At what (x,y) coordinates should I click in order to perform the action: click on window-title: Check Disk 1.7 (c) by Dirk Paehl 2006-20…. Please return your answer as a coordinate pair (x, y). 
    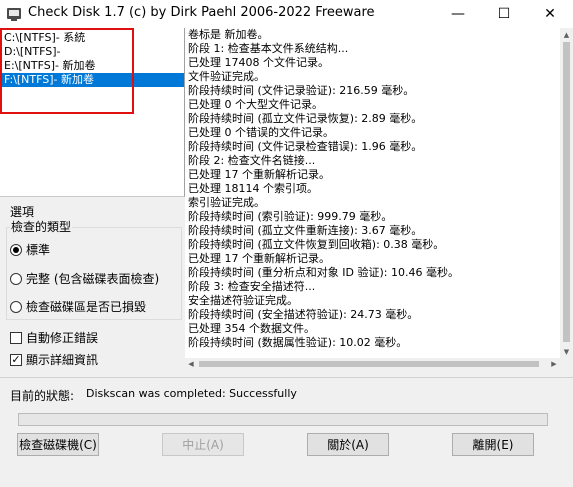
    Looking at the image, I should click on (201, 12).